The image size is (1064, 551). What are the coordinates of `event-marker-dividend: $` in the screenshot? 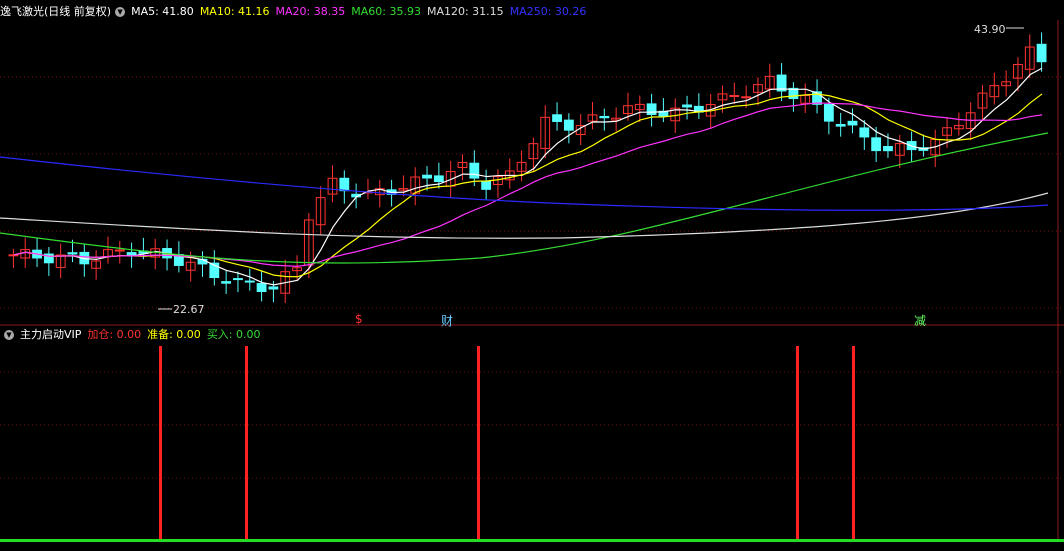 It's located at (359, 319).